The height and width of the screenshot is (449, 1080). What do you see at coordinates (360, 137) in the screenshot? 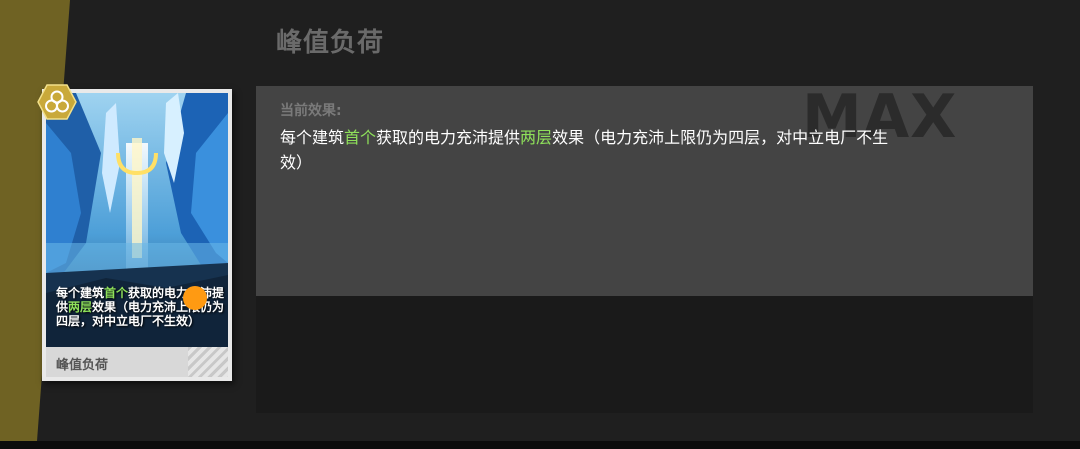
I see `effect-highlight: 首个` at bounding box center [360, 137].